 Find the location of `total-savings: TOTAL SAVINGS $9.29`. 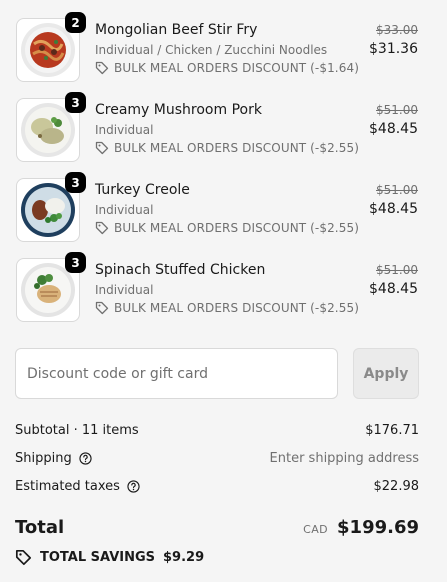

total-savings: TOTAL SAVINGS $9.29 is located at coordinates (109, 557).